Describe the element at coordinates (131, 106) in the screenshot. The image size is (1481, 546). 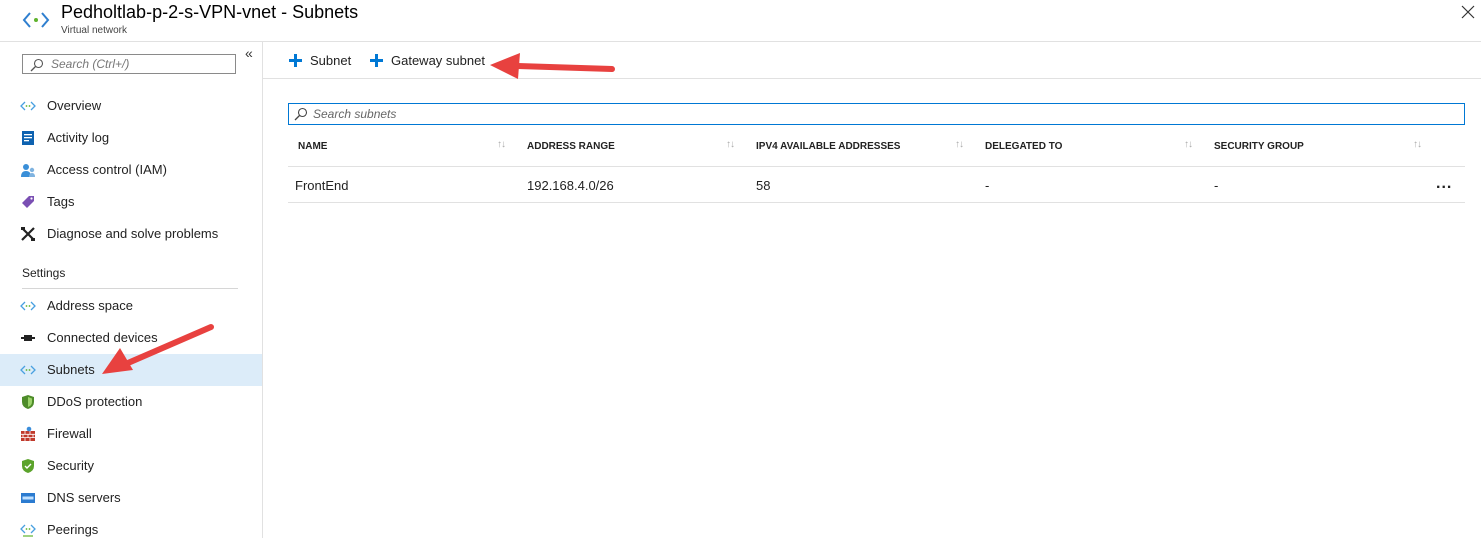
I see `sidebar-item-overview: Overview` at that location.